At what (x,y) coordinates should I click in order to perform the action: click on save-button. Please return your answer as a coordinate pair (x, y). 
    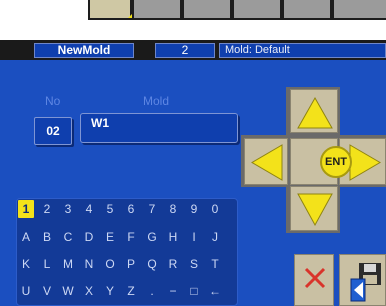
    Looking at the image, I should click on (362, 280).